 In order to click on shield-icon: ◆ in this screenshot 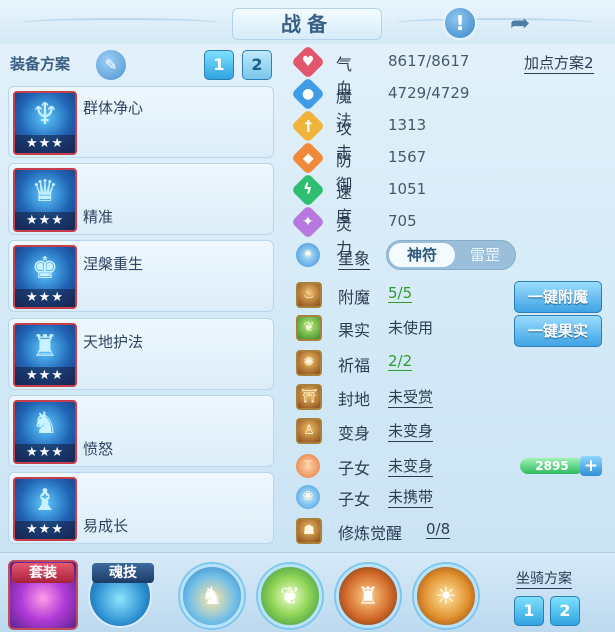, I will do `click(308, 158)`.